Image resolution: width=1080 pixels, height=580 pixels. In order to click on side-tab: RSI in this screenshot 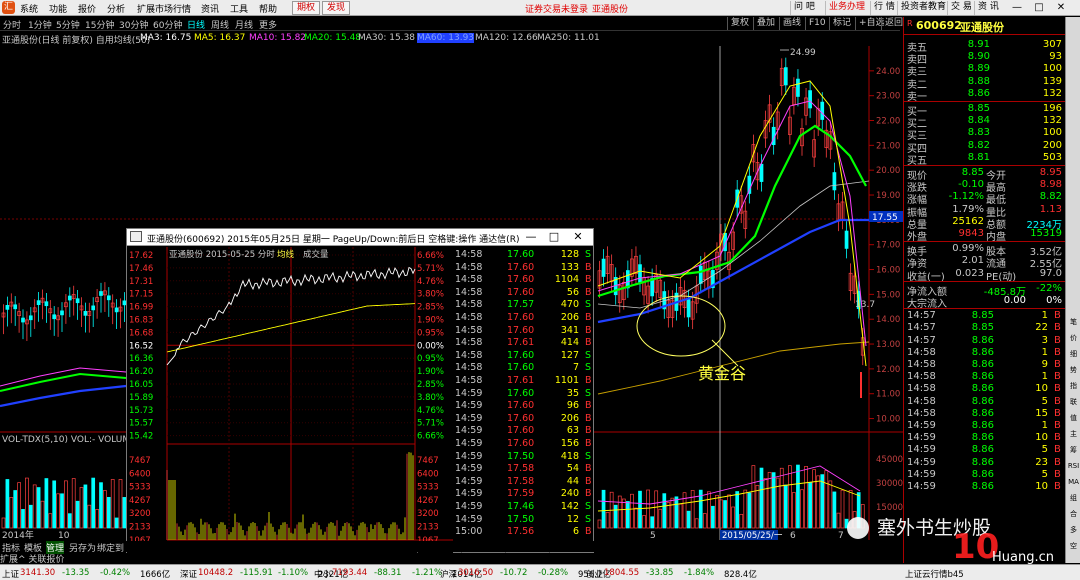, I will do `click(1073, 466)`.